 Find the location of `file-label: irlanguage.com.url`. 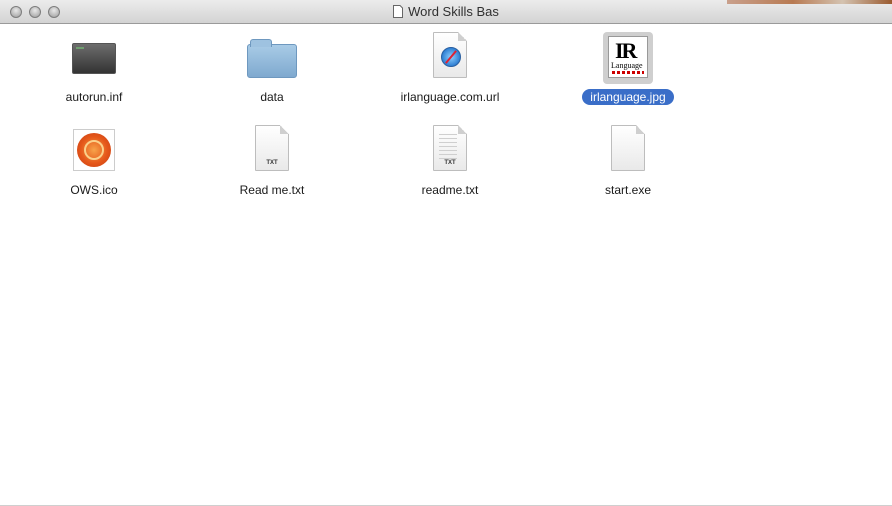

file-label: irlanguage.com.url is located at coordinates (450, 97).